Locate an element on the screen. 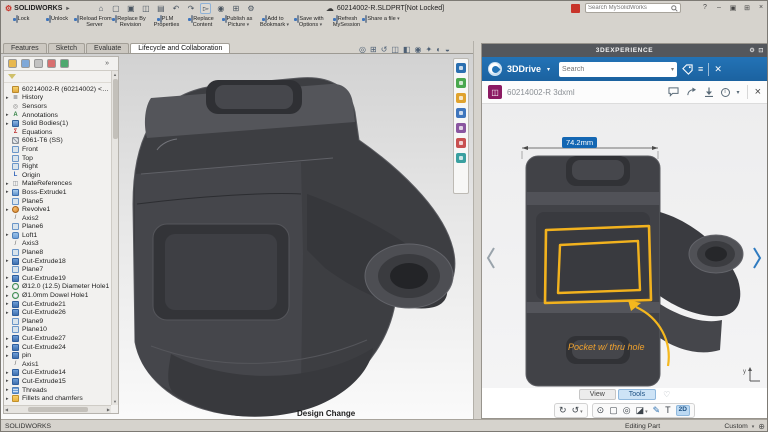  command-button: Replace Content is located at coordinates (202, 21).